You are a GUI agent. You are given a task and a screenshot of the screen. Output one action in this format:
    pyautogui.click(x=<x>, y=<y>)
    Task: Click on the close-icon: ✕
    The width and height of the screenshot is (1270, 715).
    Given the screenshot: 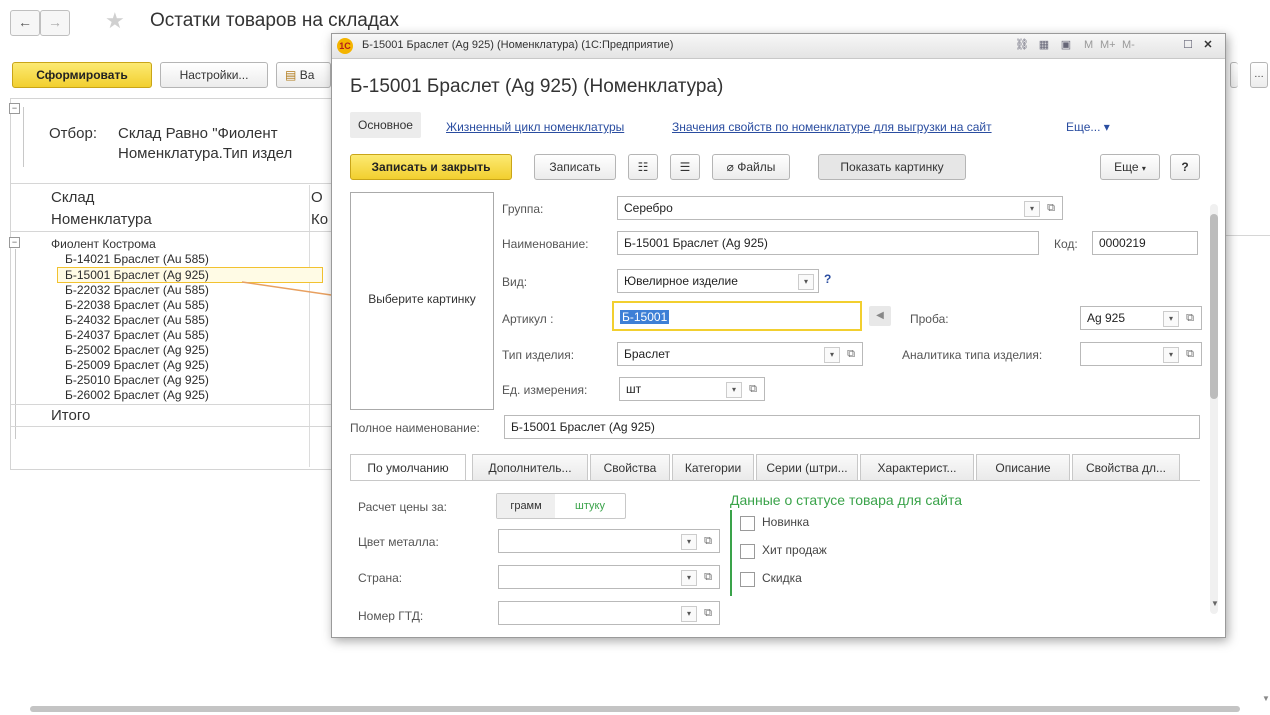 What is the action you would take?
    pyautogui.click(x=1208, y=45)
    